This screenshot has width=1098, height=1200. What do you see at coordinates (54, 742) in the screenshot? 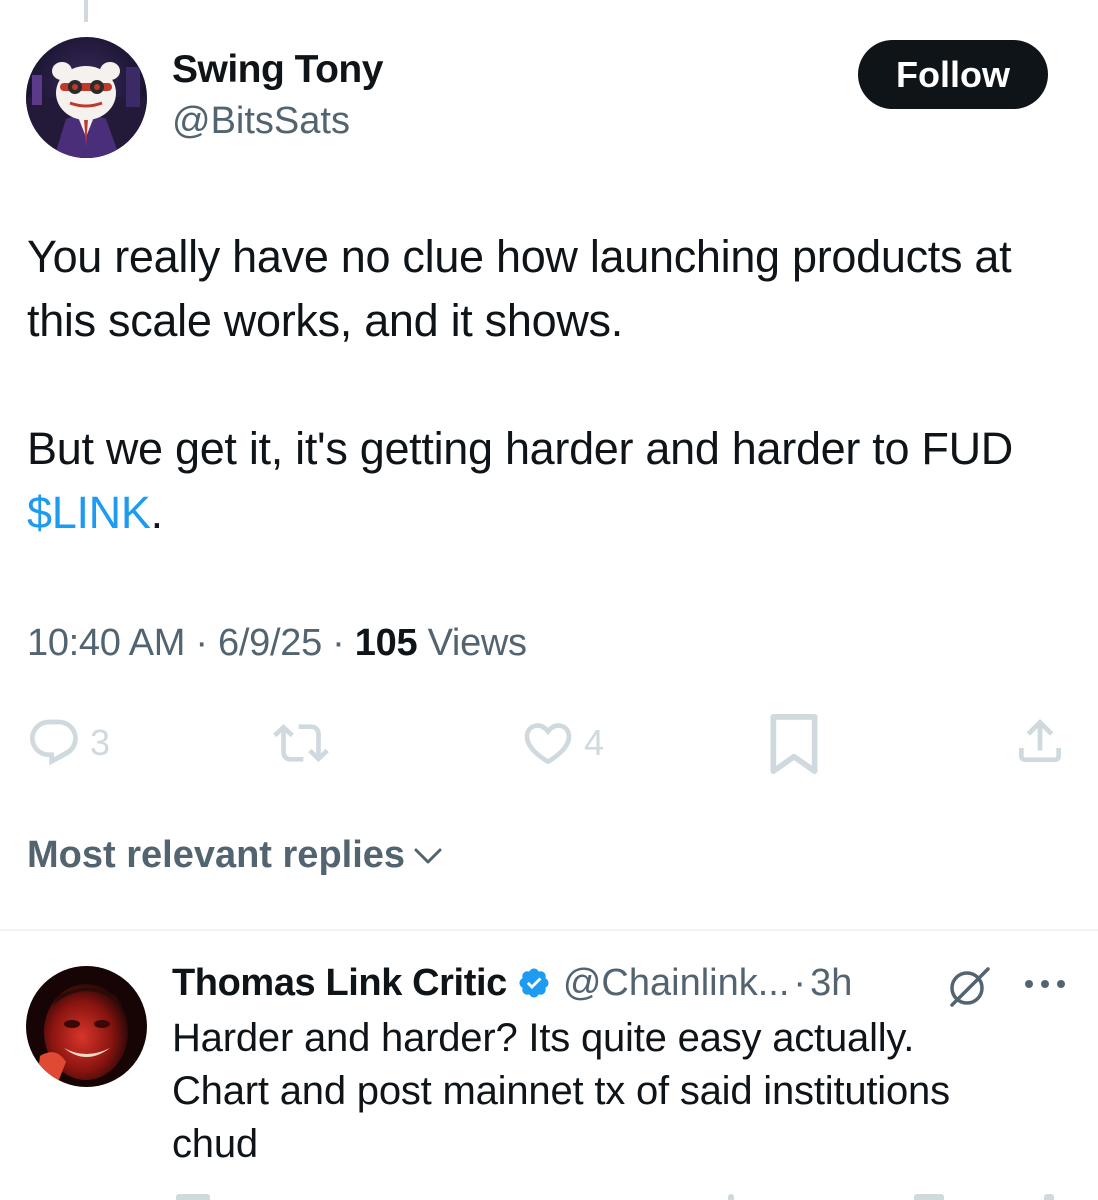
I see `reply-icon` at bounding box center [54, 742].